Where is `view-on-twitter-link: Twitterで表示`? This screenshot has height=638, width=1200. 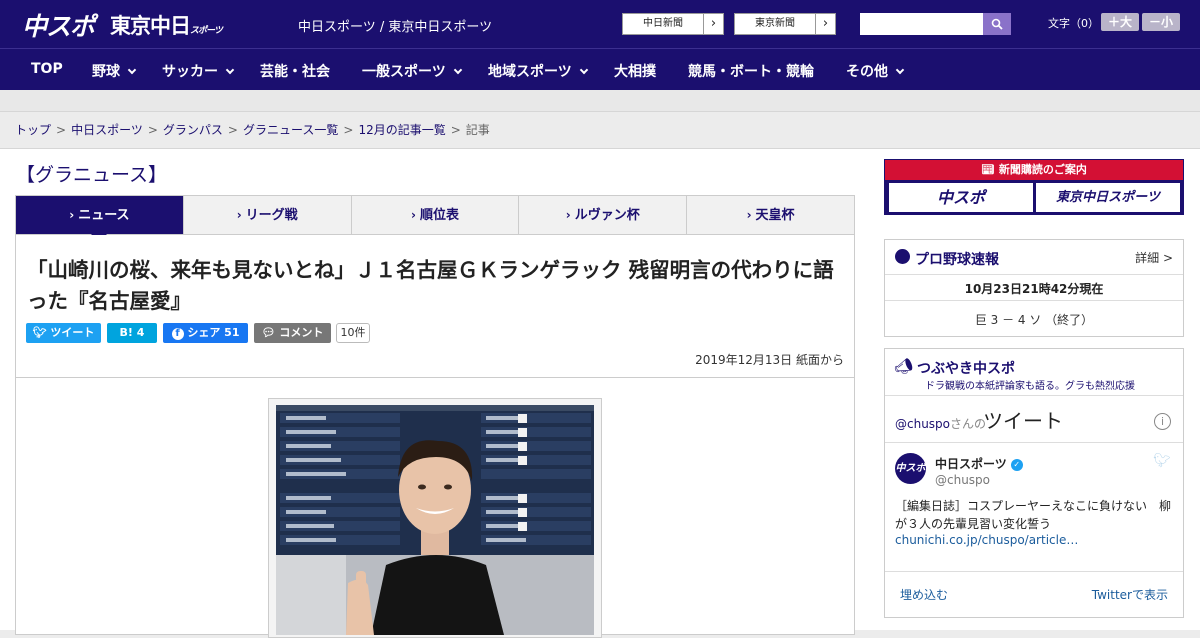
view-on-twitter-link: Twitterで表示 is located at coordinates (1130, 594).